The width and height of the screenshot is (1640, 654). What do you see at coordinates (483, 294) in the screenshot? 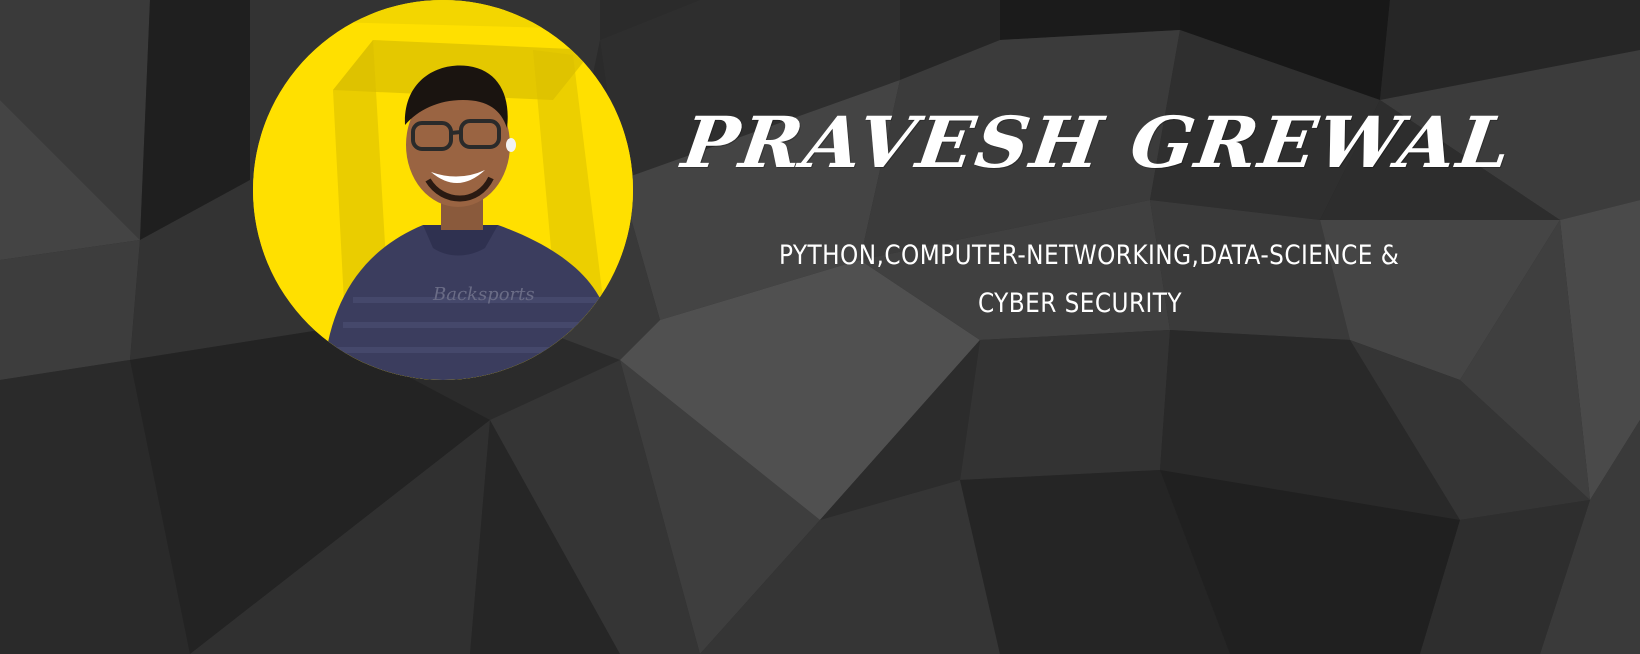
I see `shirt-text: Backsports` at bounding box center [483, 294].